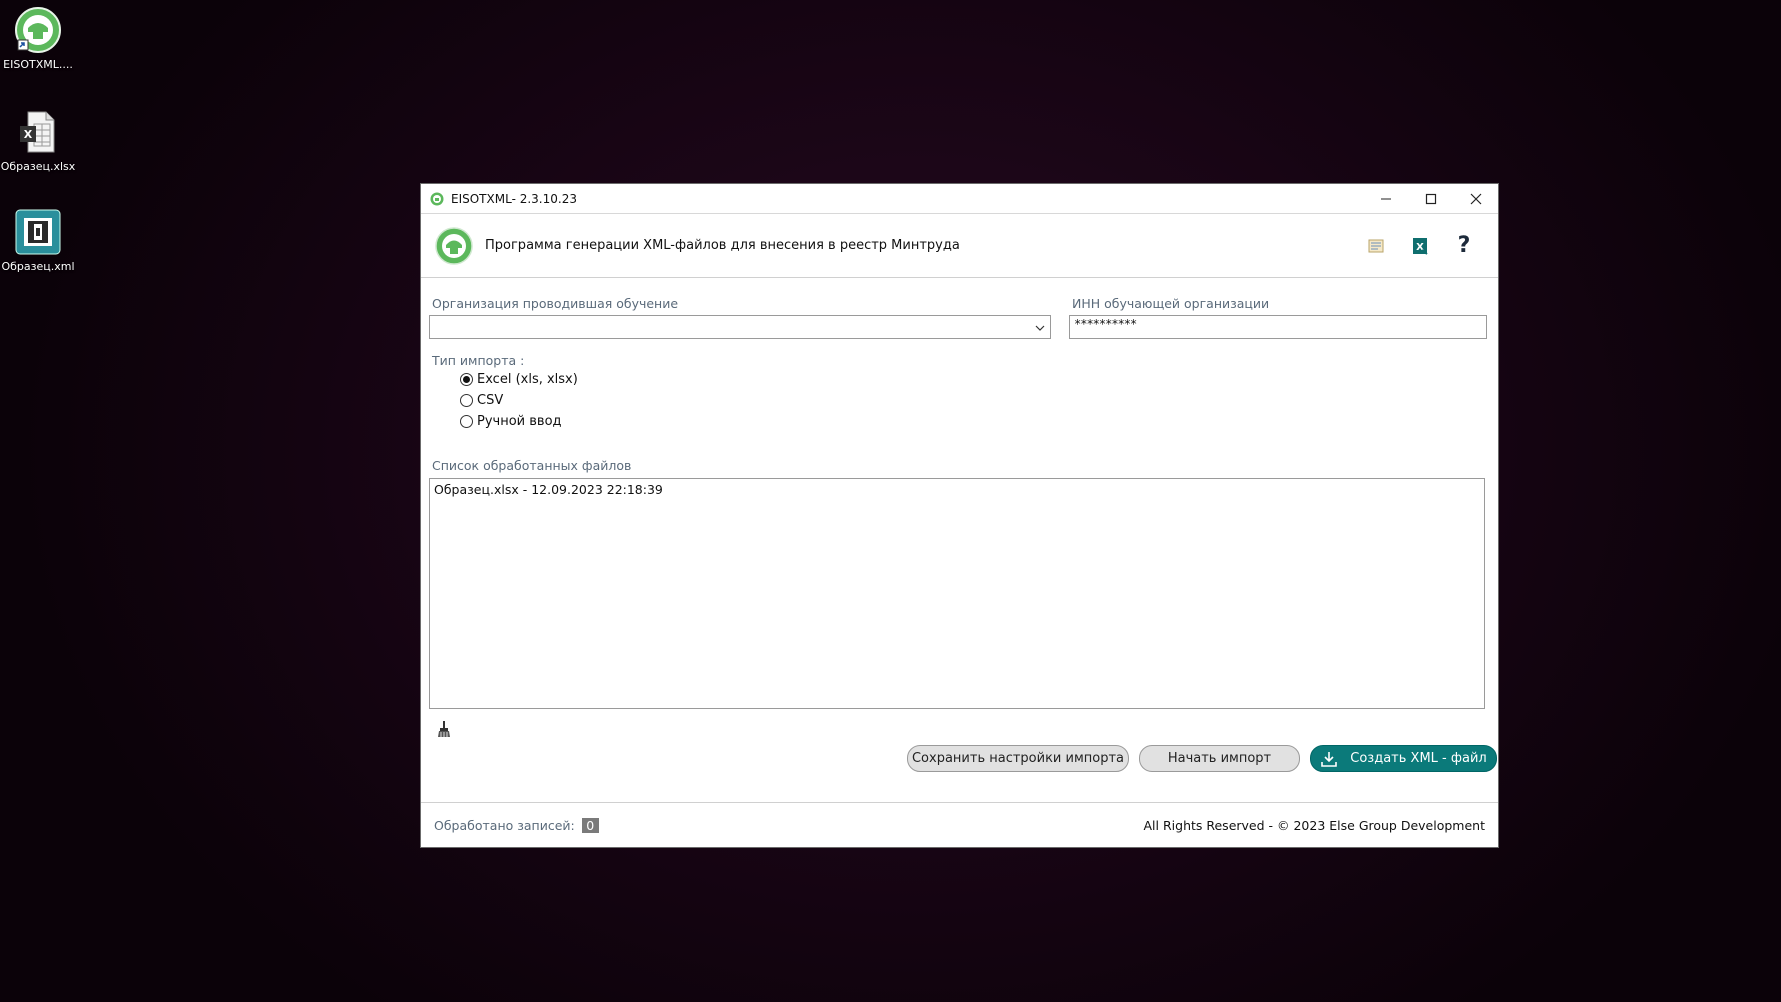 The height and width of the screenshot is (1002, 1781). What do you see at coordinates (590, 825) in the screenshot?
I see `processed-count-value: 0` at bounding box center [590, 825].